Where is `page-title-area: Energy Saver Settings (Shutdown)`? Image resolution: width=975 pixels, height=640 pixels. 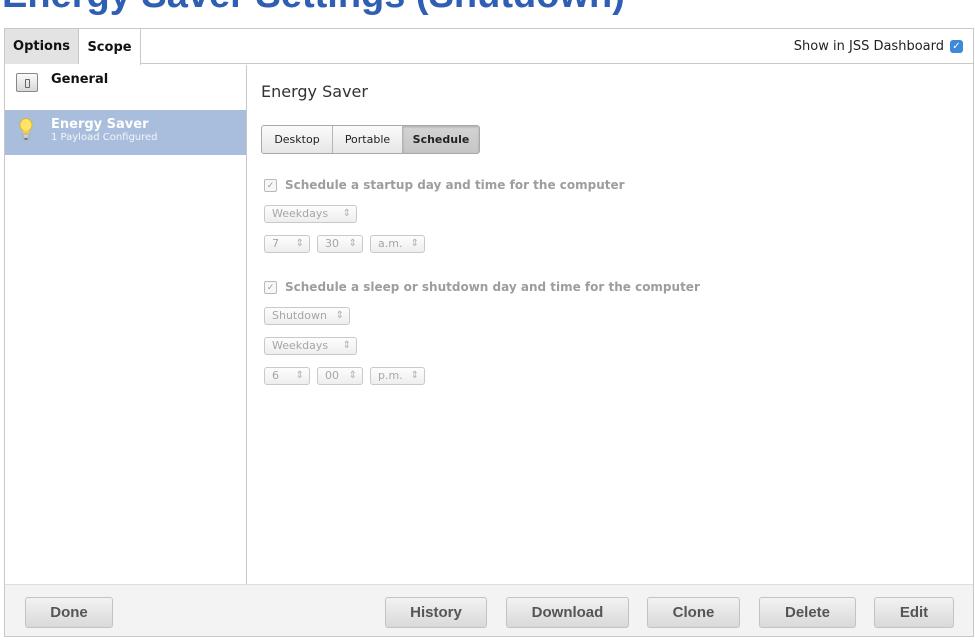
page-title-area: Energy Saver Settings (Shutdown) is located at coordinates (487, 13).